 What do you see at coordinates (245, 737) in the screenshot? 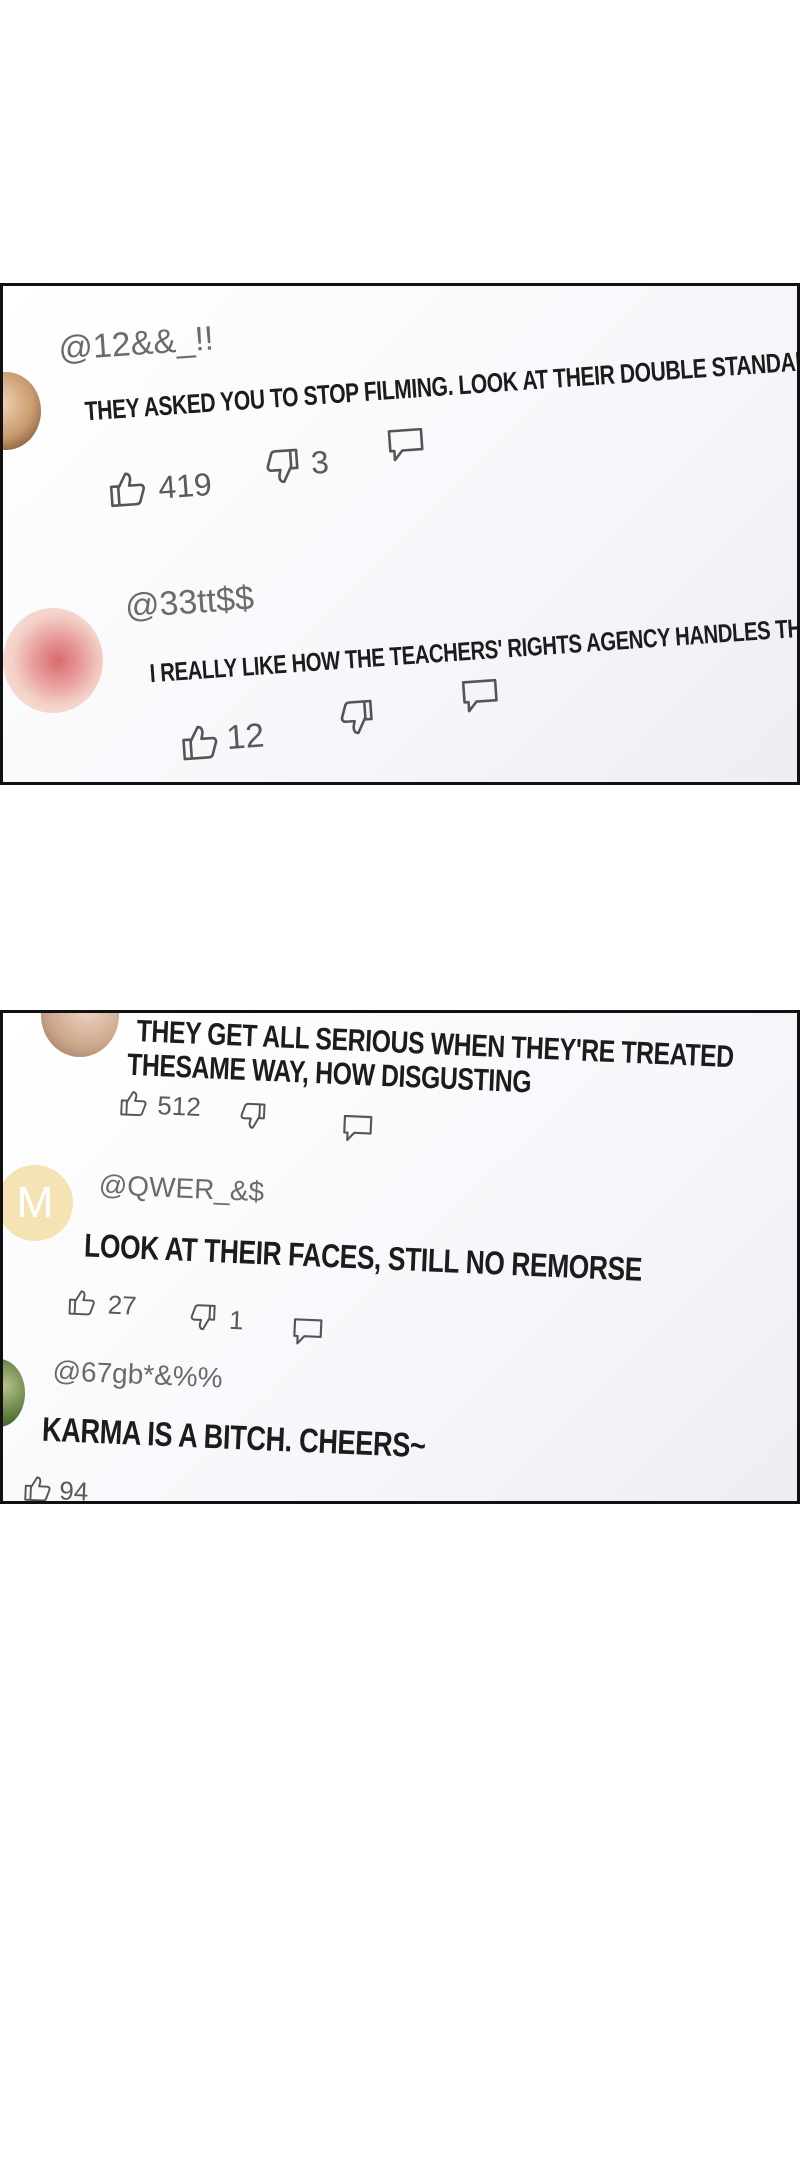
I see `like-count: 12` at bounding box center [245, 737].